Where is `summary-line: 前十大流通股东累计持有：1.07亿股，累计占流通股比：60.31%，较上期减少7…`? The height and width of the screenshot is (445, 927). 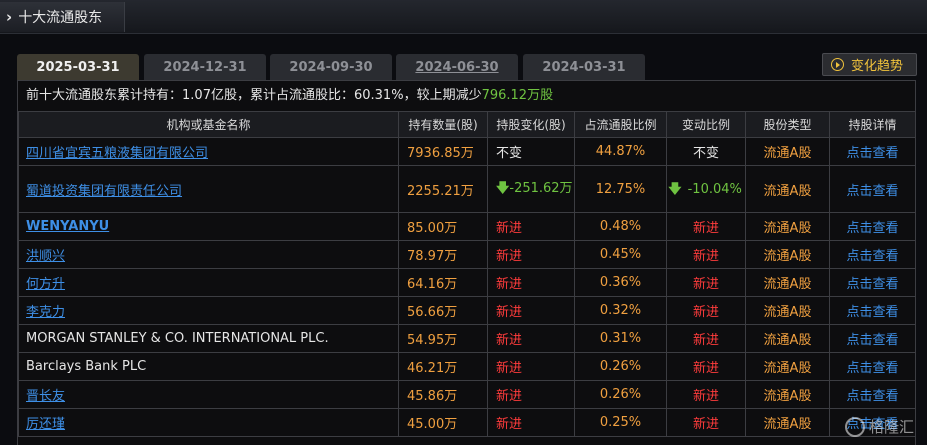 summary-line: 前十大流通股东累计持有：1.07亿股，累计占流通股比：60.31%，较上期减少7… is located at coordinates (466, 96).